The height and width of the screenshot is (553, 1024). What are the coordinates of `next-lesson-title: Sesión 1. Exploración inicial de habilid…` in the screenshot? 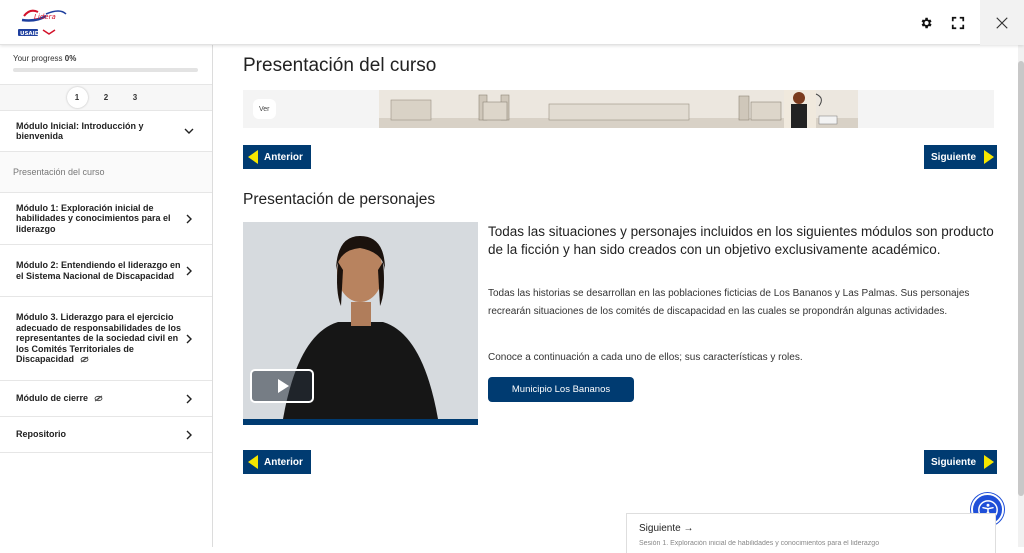 It's located at (759, 543).